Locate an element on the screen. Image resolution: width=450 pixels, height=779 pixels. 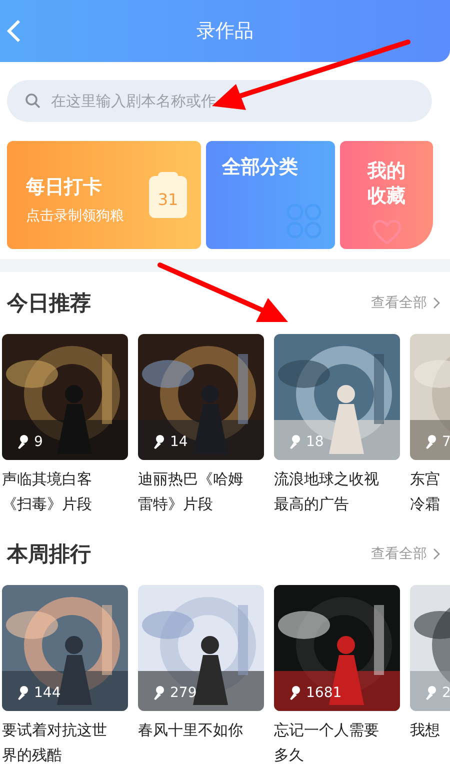
play-count: 2 is located at coordinates (437, 693).